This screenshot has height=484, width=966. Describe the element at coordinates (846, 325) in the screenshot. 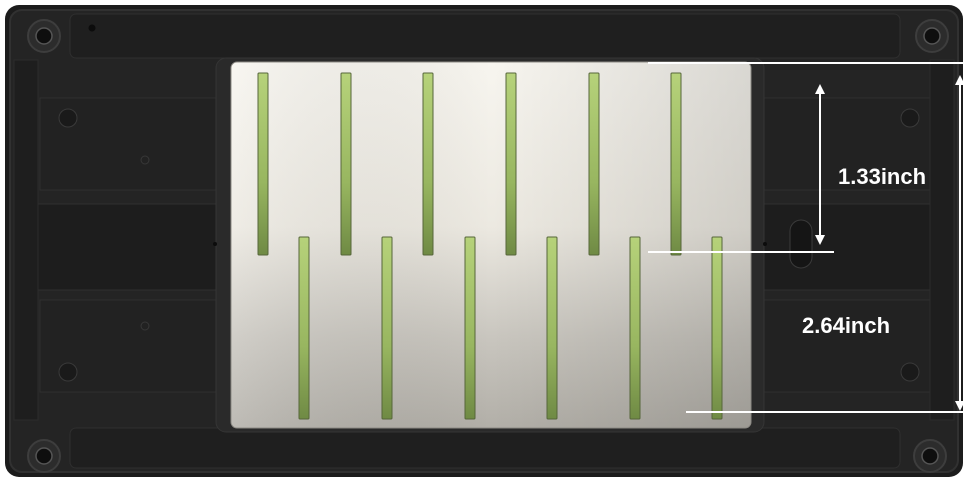

I see `lower-dimension-label: 2.64inch` at that location.